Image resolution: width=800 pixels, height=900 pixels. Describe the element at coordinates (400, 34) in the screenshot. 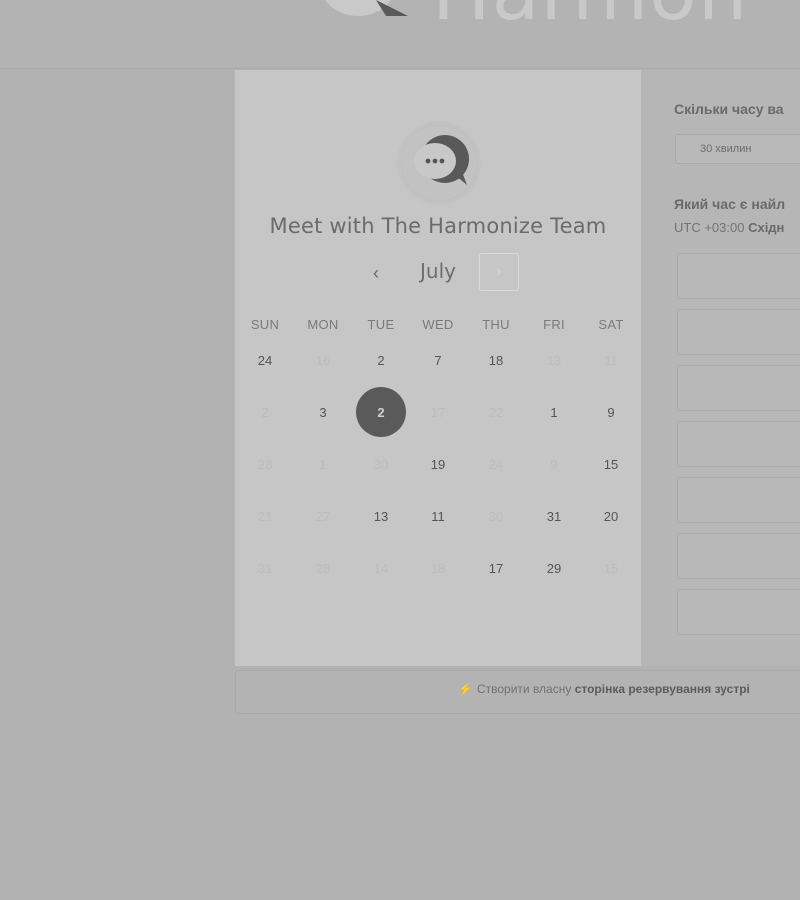

I see `top-header: Harmon` at that location.